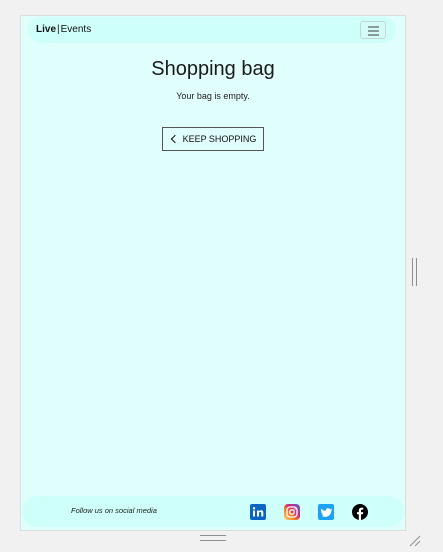  Describe the element at coordinates (373, 27) in the screenshot. I see `hamburger-icon` at that location.